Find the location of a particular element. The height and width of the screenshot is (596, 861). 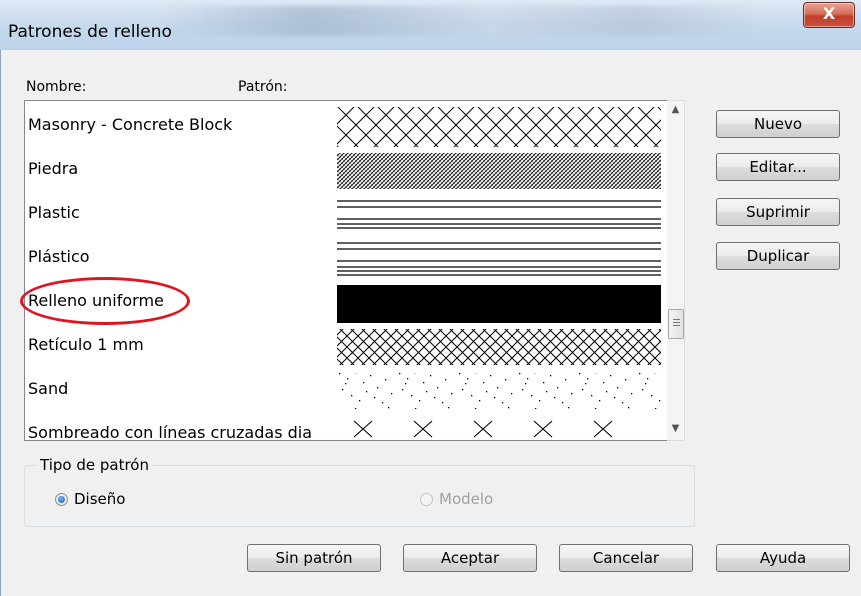

close-button: X is located at coordinates (829, 15).